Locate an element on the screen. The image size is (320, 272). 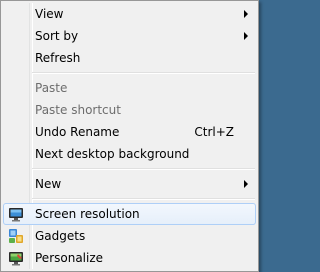
menu-item-sort-by: Sort by is located at coordinates (129, 36).